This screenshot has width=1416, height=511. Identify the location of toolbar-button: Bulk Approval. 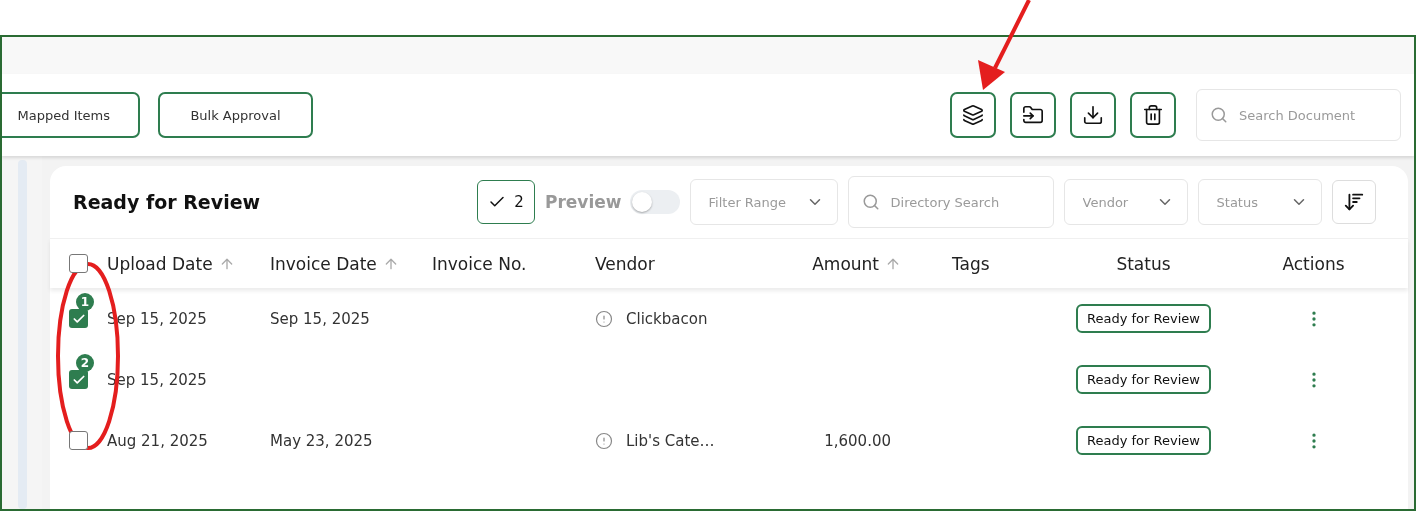
(235, 115).